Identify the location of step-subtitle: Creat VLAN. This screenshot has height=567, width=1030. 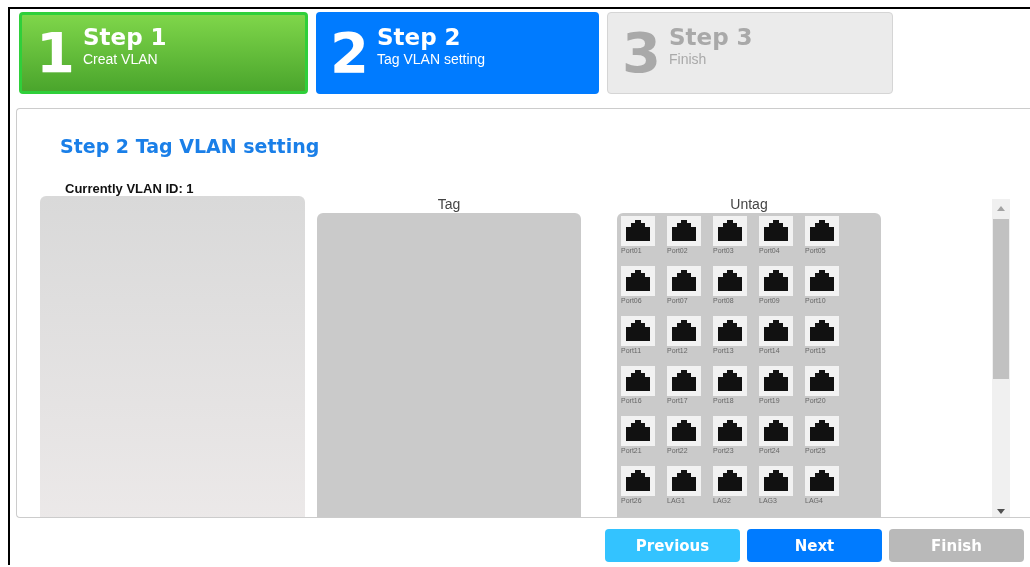
(120, 58).